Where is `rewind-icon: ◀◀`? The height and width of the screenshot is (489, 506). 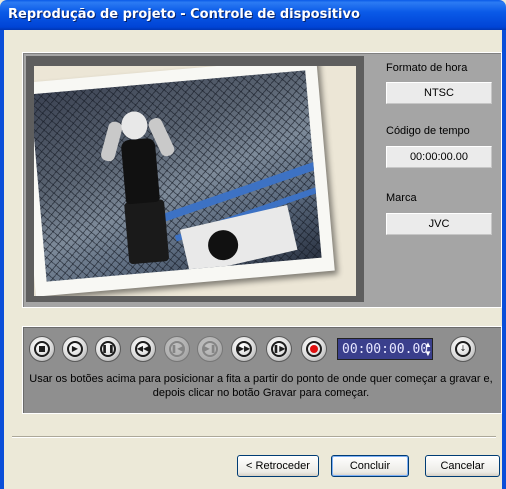
rewind-icon: ◀◀ is located at coordinates (143, 349).